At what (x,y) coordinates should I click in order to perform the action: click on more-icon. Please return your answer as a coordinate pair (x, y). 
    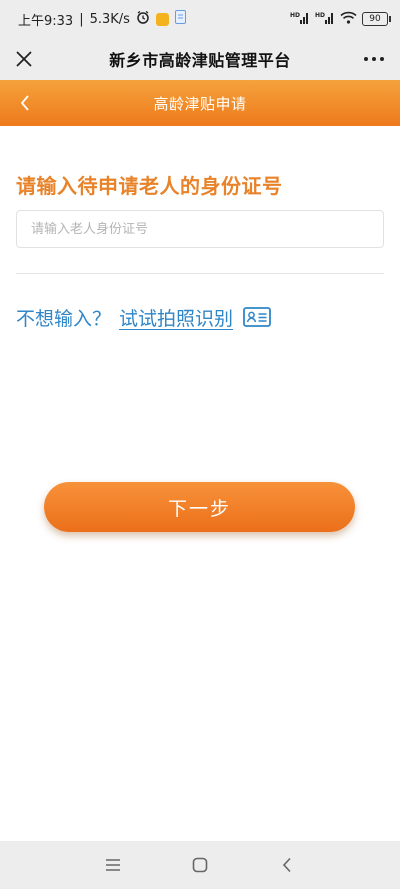
    Looking at the image, I should click on (374, 59).